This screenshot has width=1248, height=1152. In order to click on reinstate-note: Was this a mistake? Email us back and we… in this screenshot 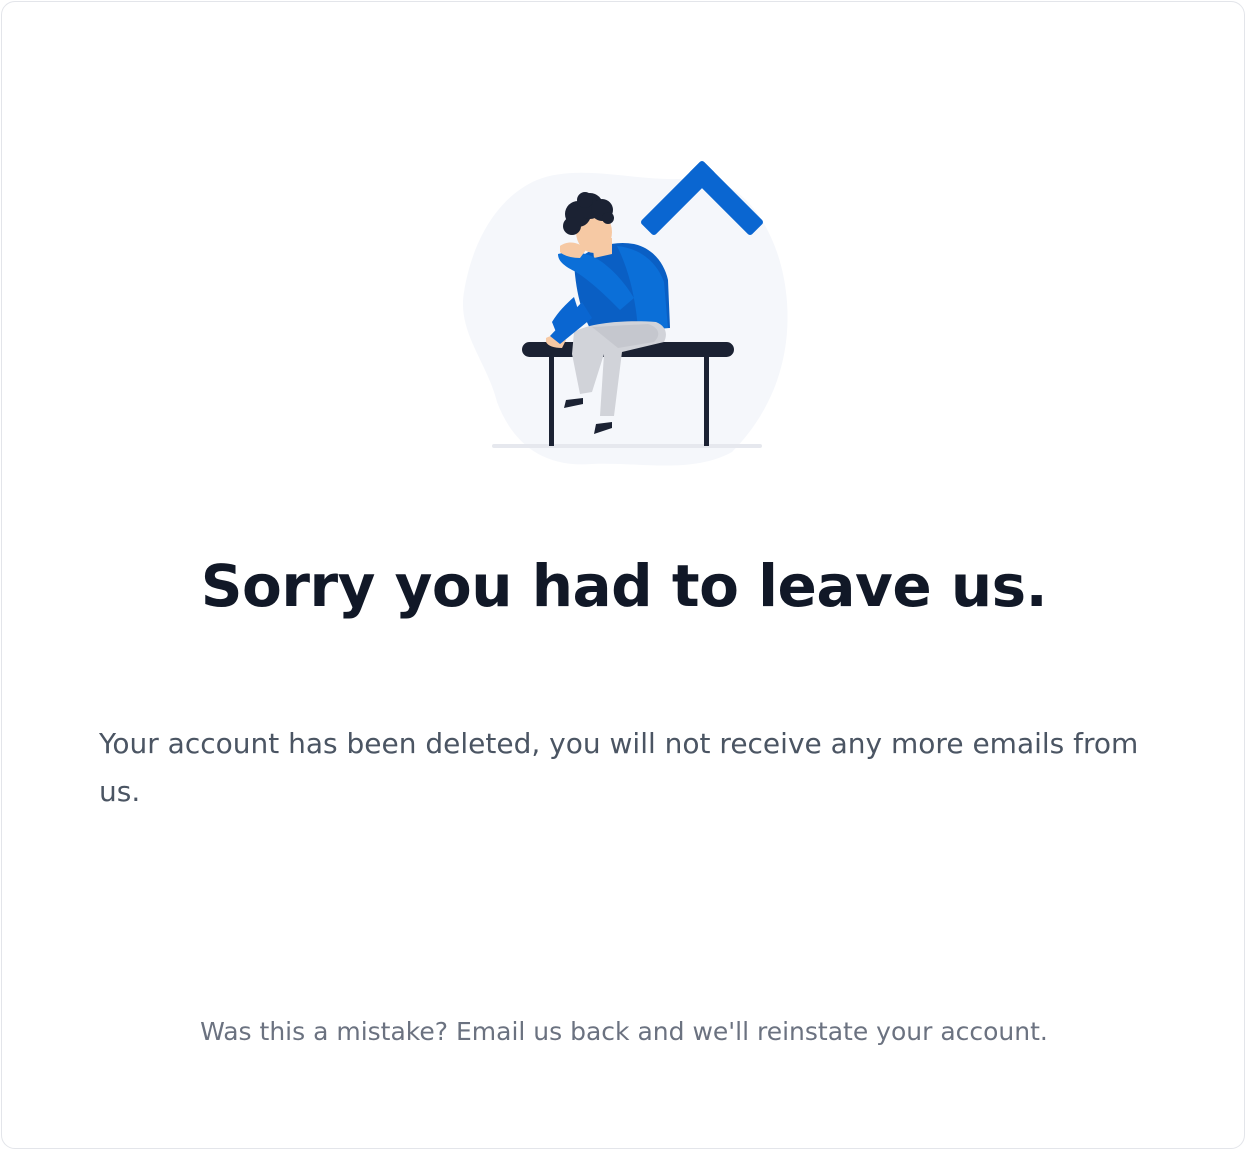, I will do `click(624, 1031)`.